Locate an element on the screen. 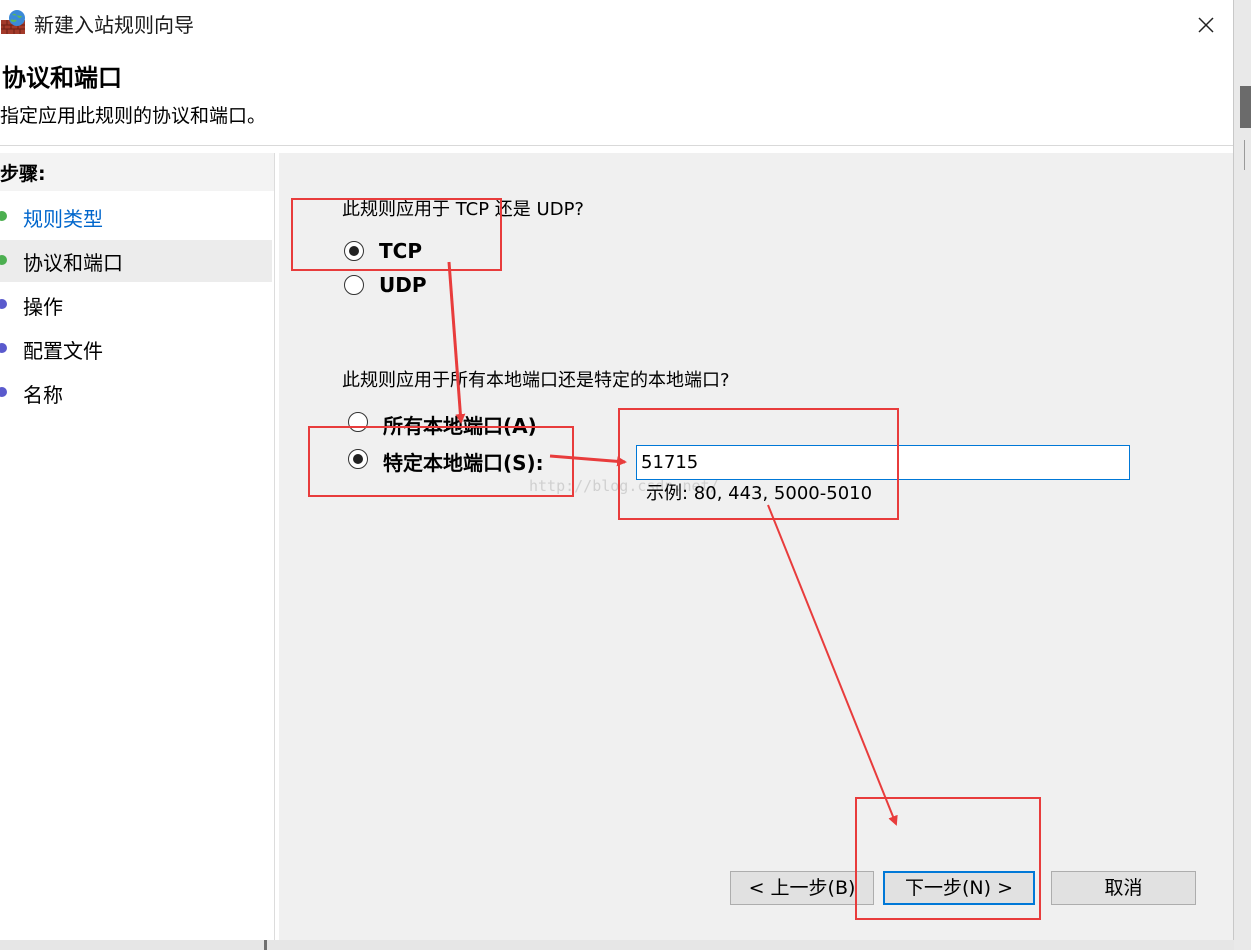 The width and height of the screenshot is (1251, 950). background-scroll-thumb is located at coordinates (1245, 107).